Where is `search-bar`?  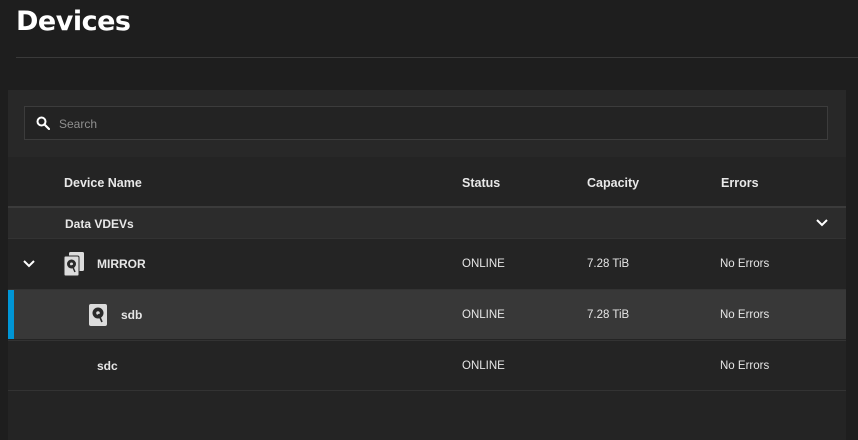 search-bar is located at coordinates (427, 123).